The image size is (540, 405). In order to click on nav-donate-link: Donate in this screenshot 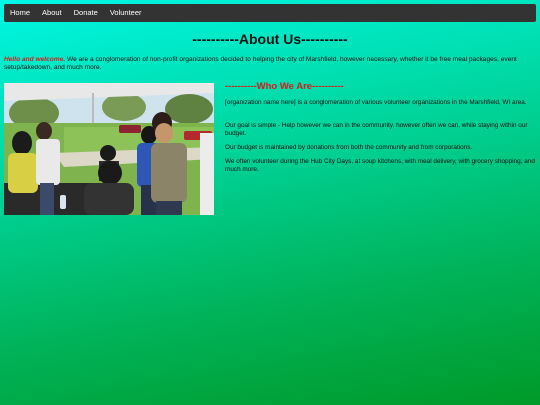, I will do `click(86, 13)`.